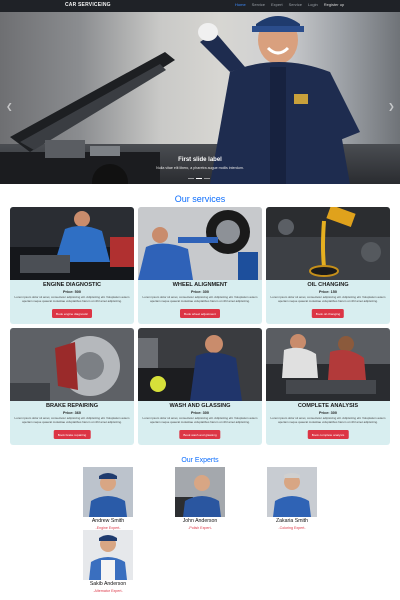 This screenshot has height=600, width=400. Describe the element at coordinates (295, 4) in the screenshot. I see `nav-link-service-2: Service` at that location.